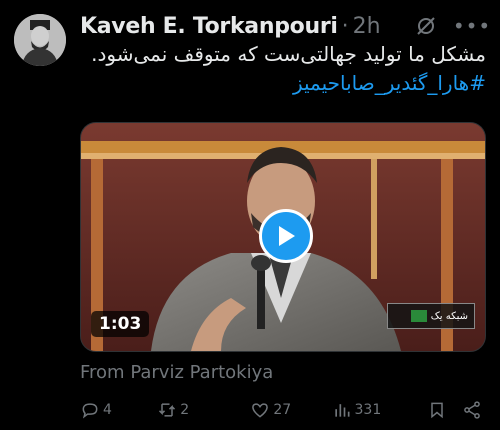  What do you see at coordinates (367, 26) in the screenshot?
I see `tweet-time: 2h` at bounding box center [367, 26].